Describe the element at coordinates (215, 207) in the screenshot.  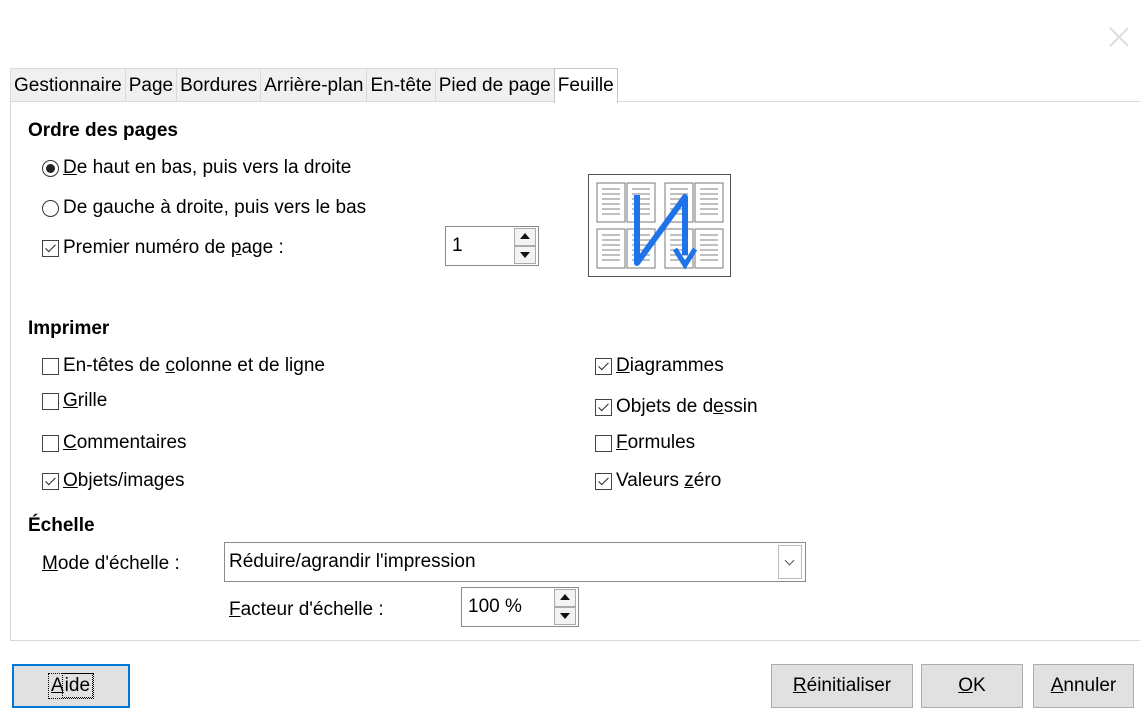
I see `radio-left-right-label: De gauche à droite, puis vers le bas` at that location.